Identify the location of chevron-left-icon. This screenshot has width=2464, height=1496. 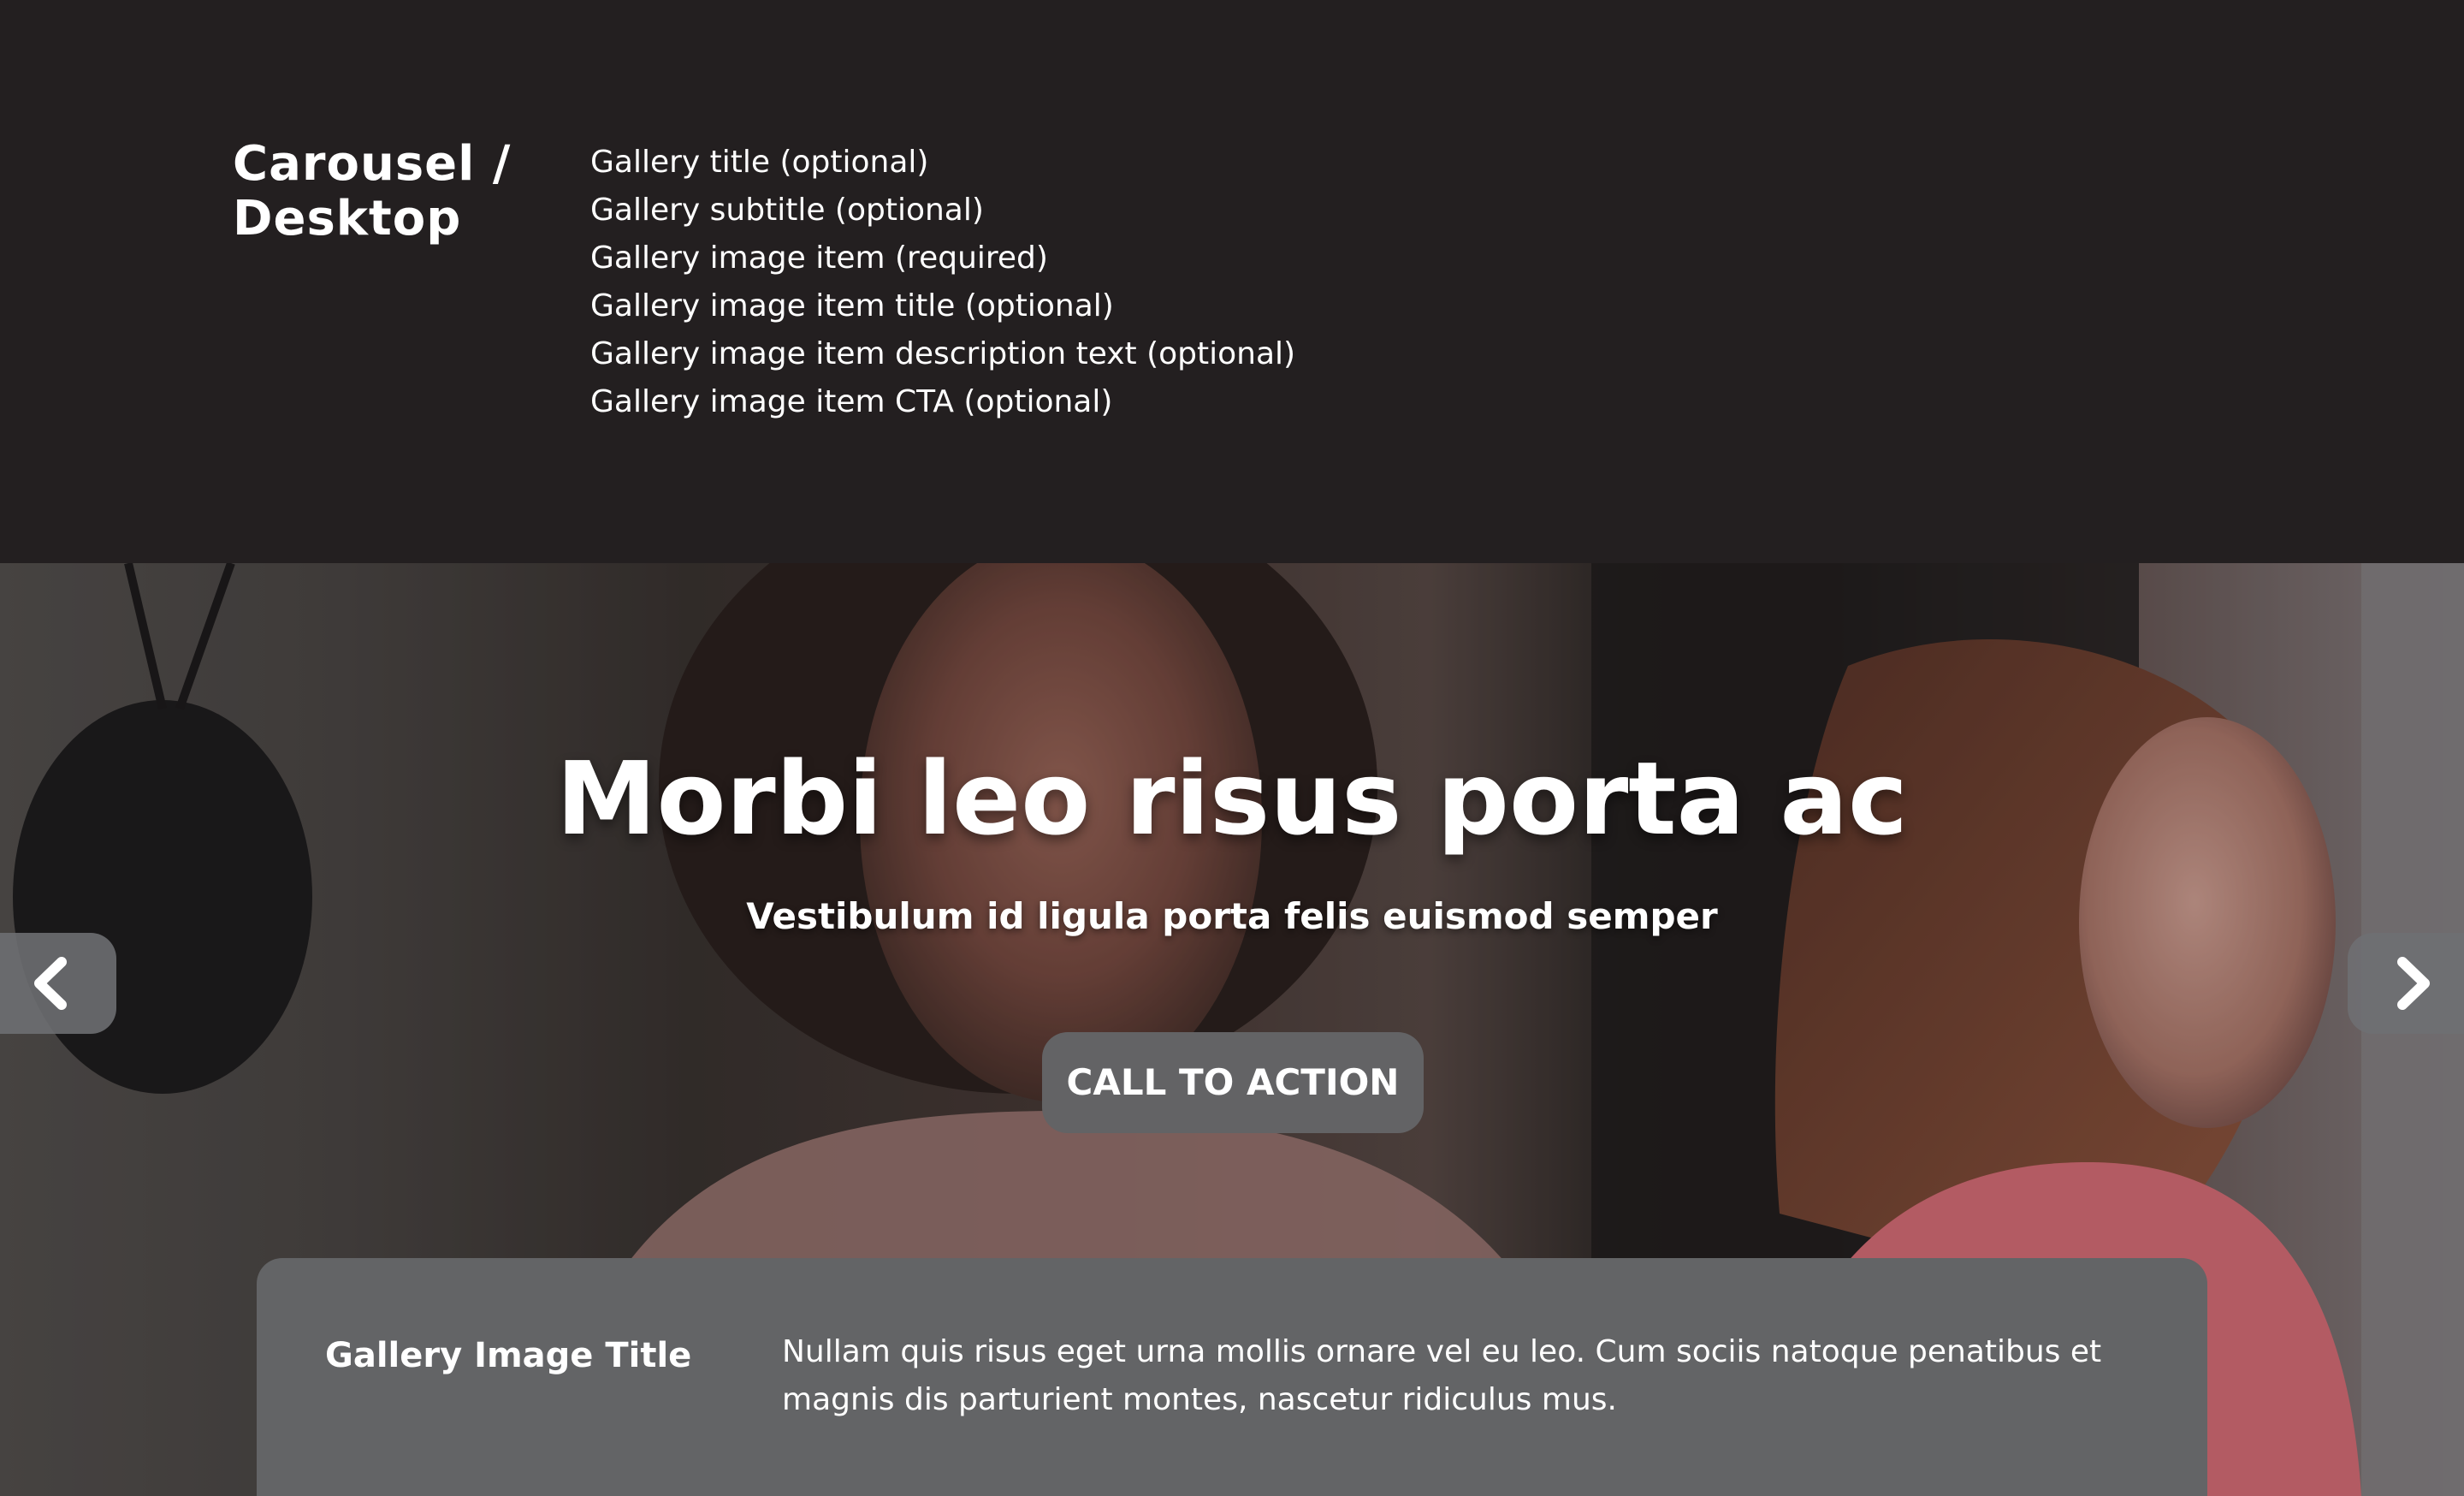
(50, 984).